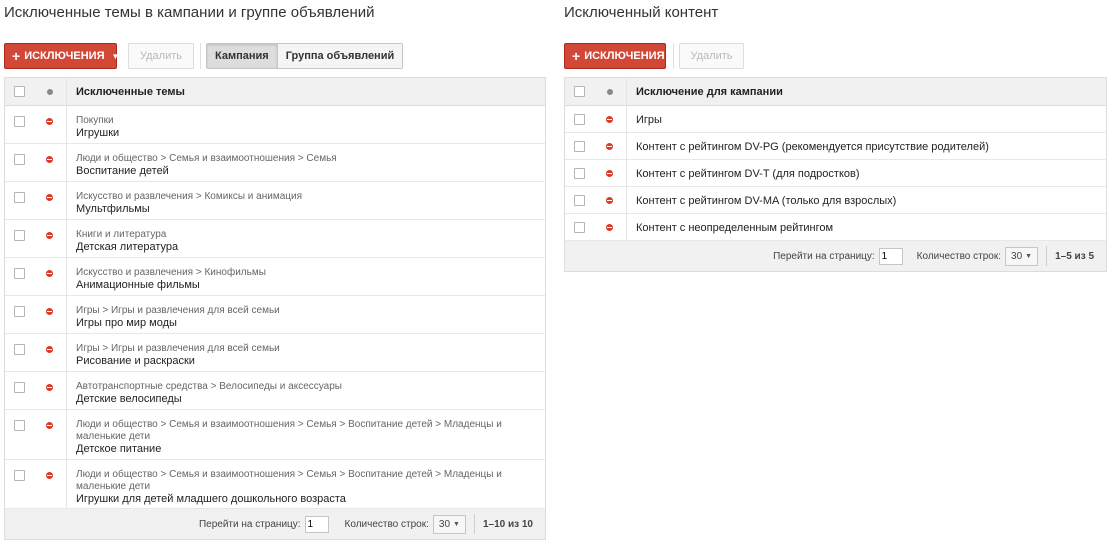  What do you see at coordinates (835, 227) in the screenshot?
I see `table-row: Контент с неопределенным рейтингом` at bounding box center [835, 227].